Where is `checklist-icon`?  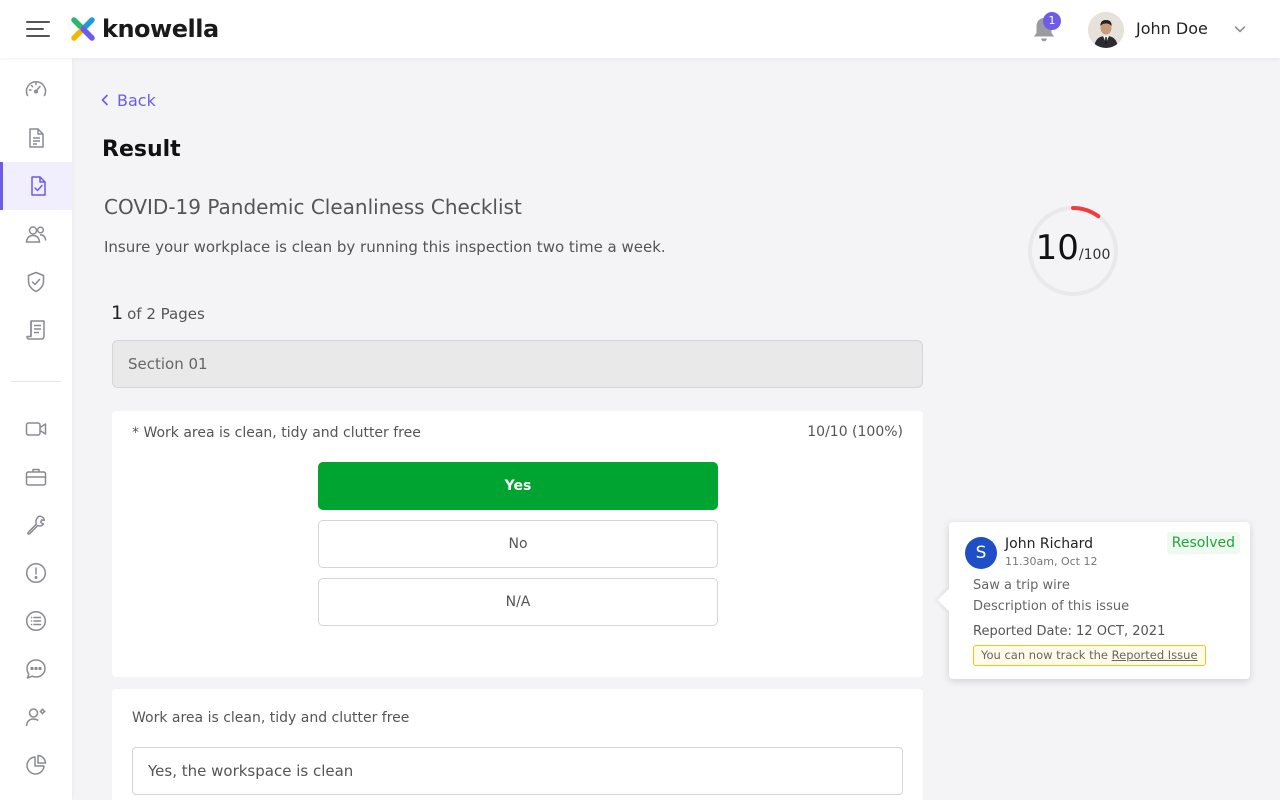
checklist-icon is located at coordinates (38, 186).